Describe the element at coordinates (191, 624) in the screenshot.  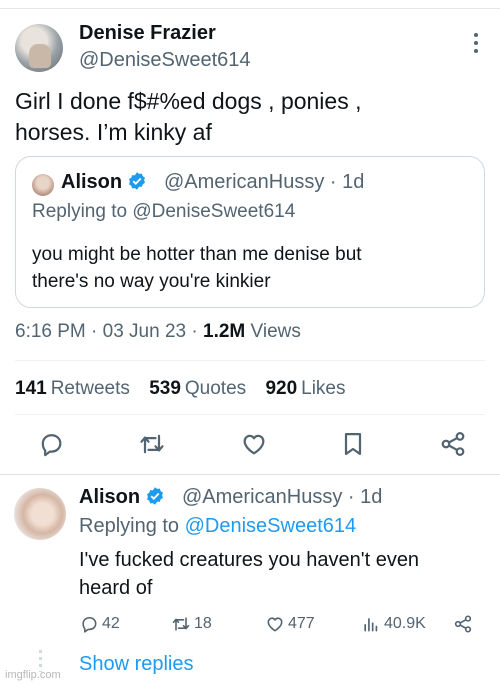
I see `reply-retweet-button: 18` at that location.